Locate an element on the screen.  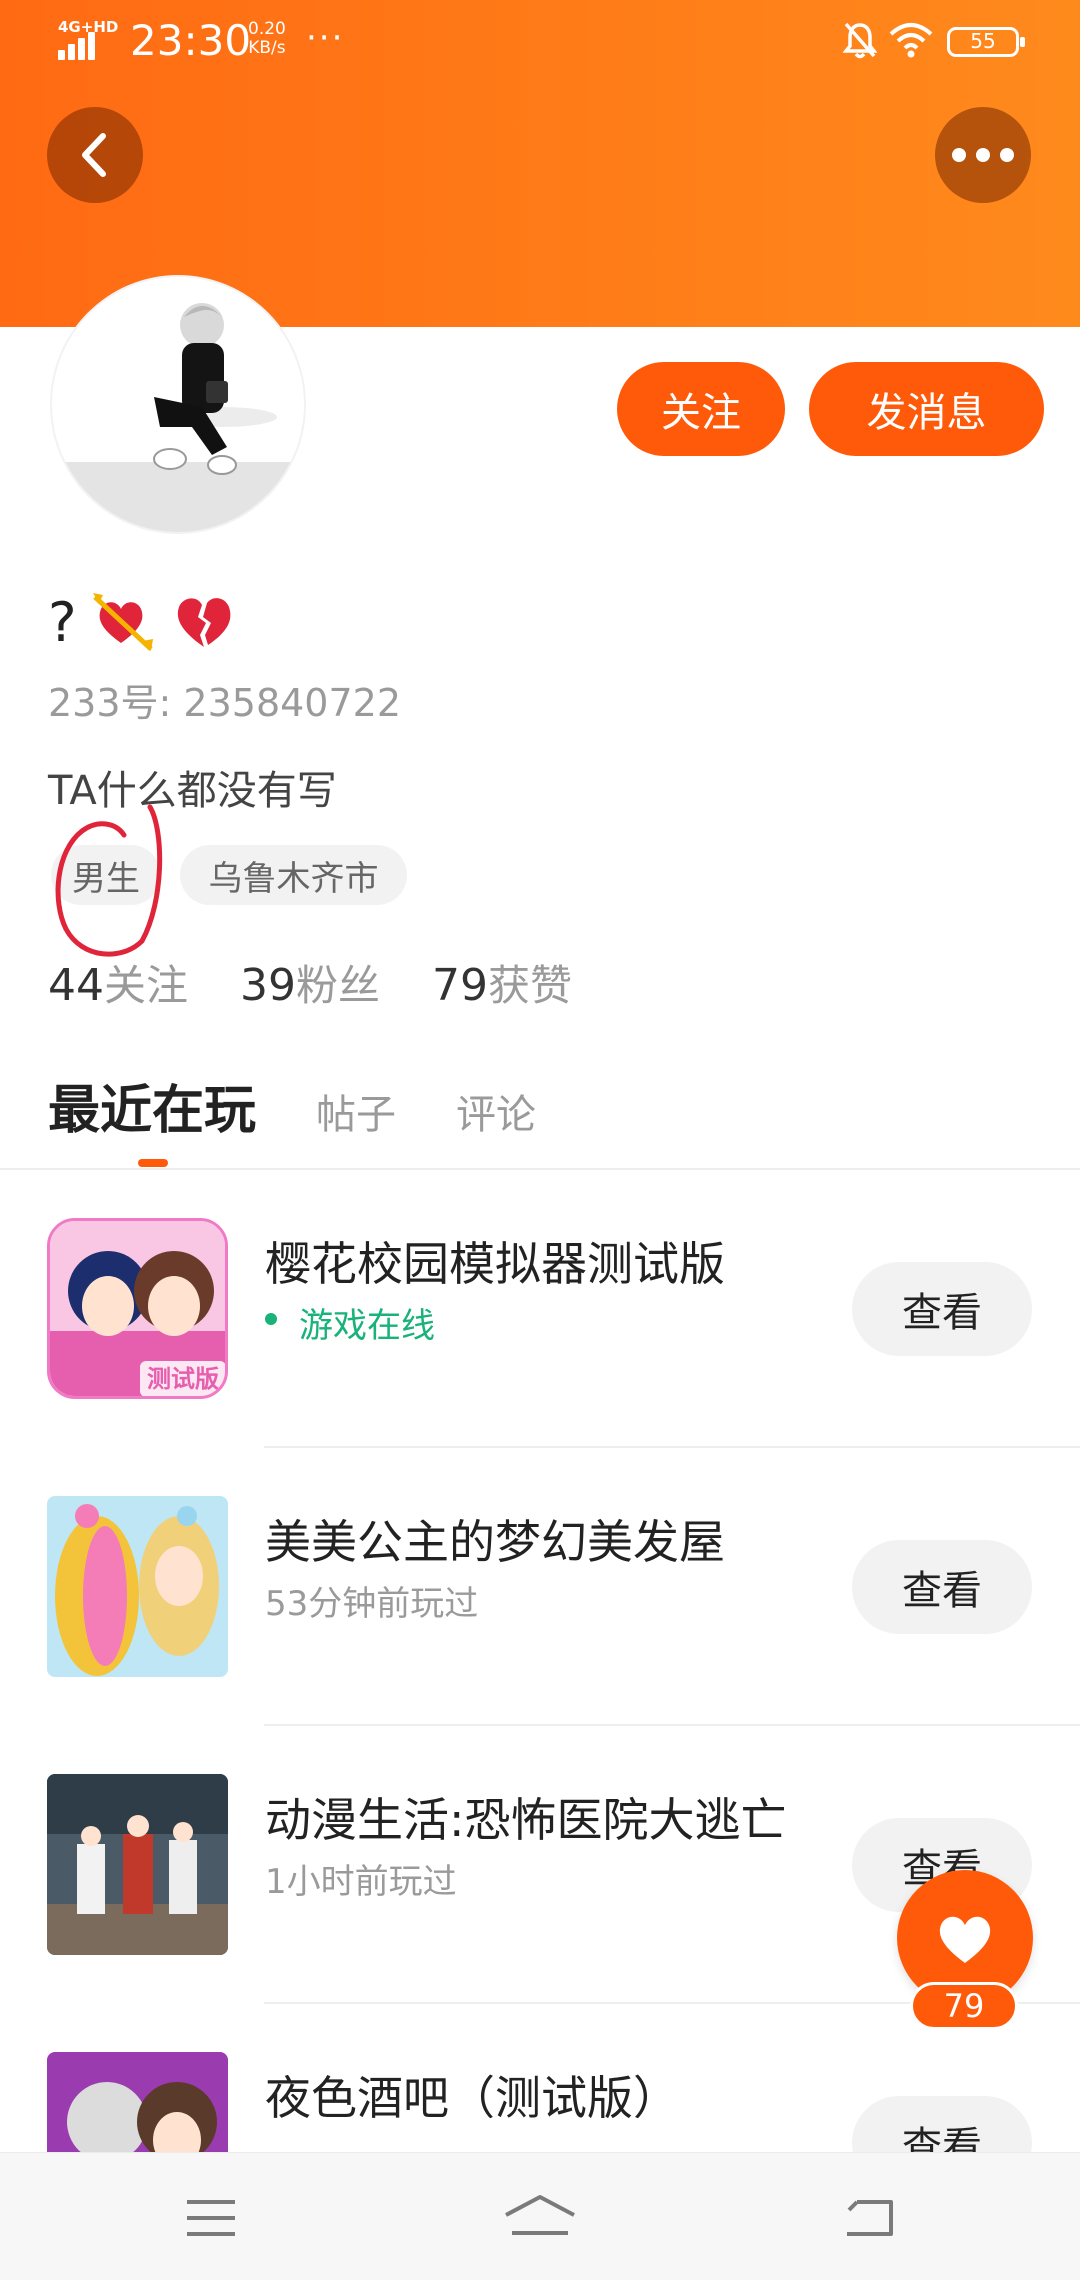
more-horizontal-icon is located at coordinates (983, 155).